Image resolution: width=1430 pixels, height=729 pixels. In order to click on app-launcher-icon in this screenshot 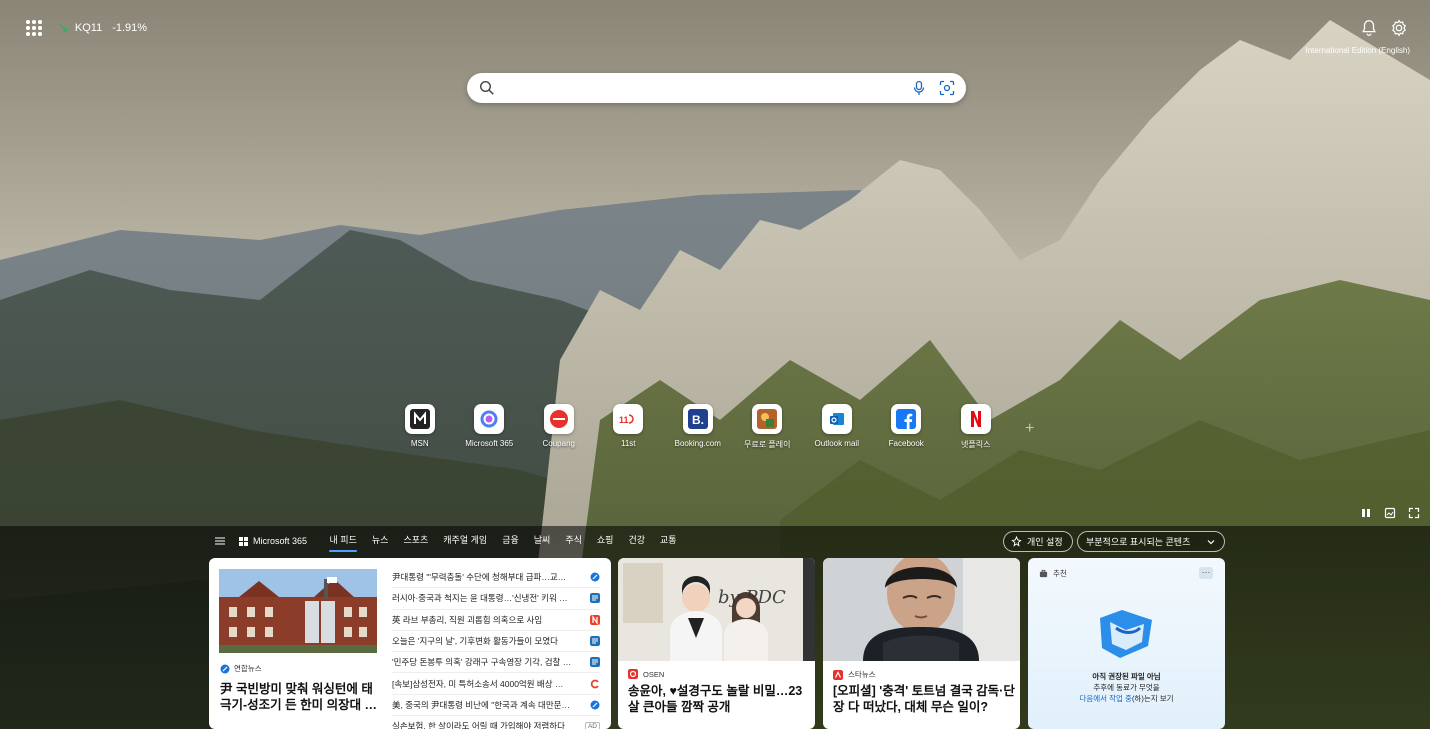, I will do `click(34, 28)`.